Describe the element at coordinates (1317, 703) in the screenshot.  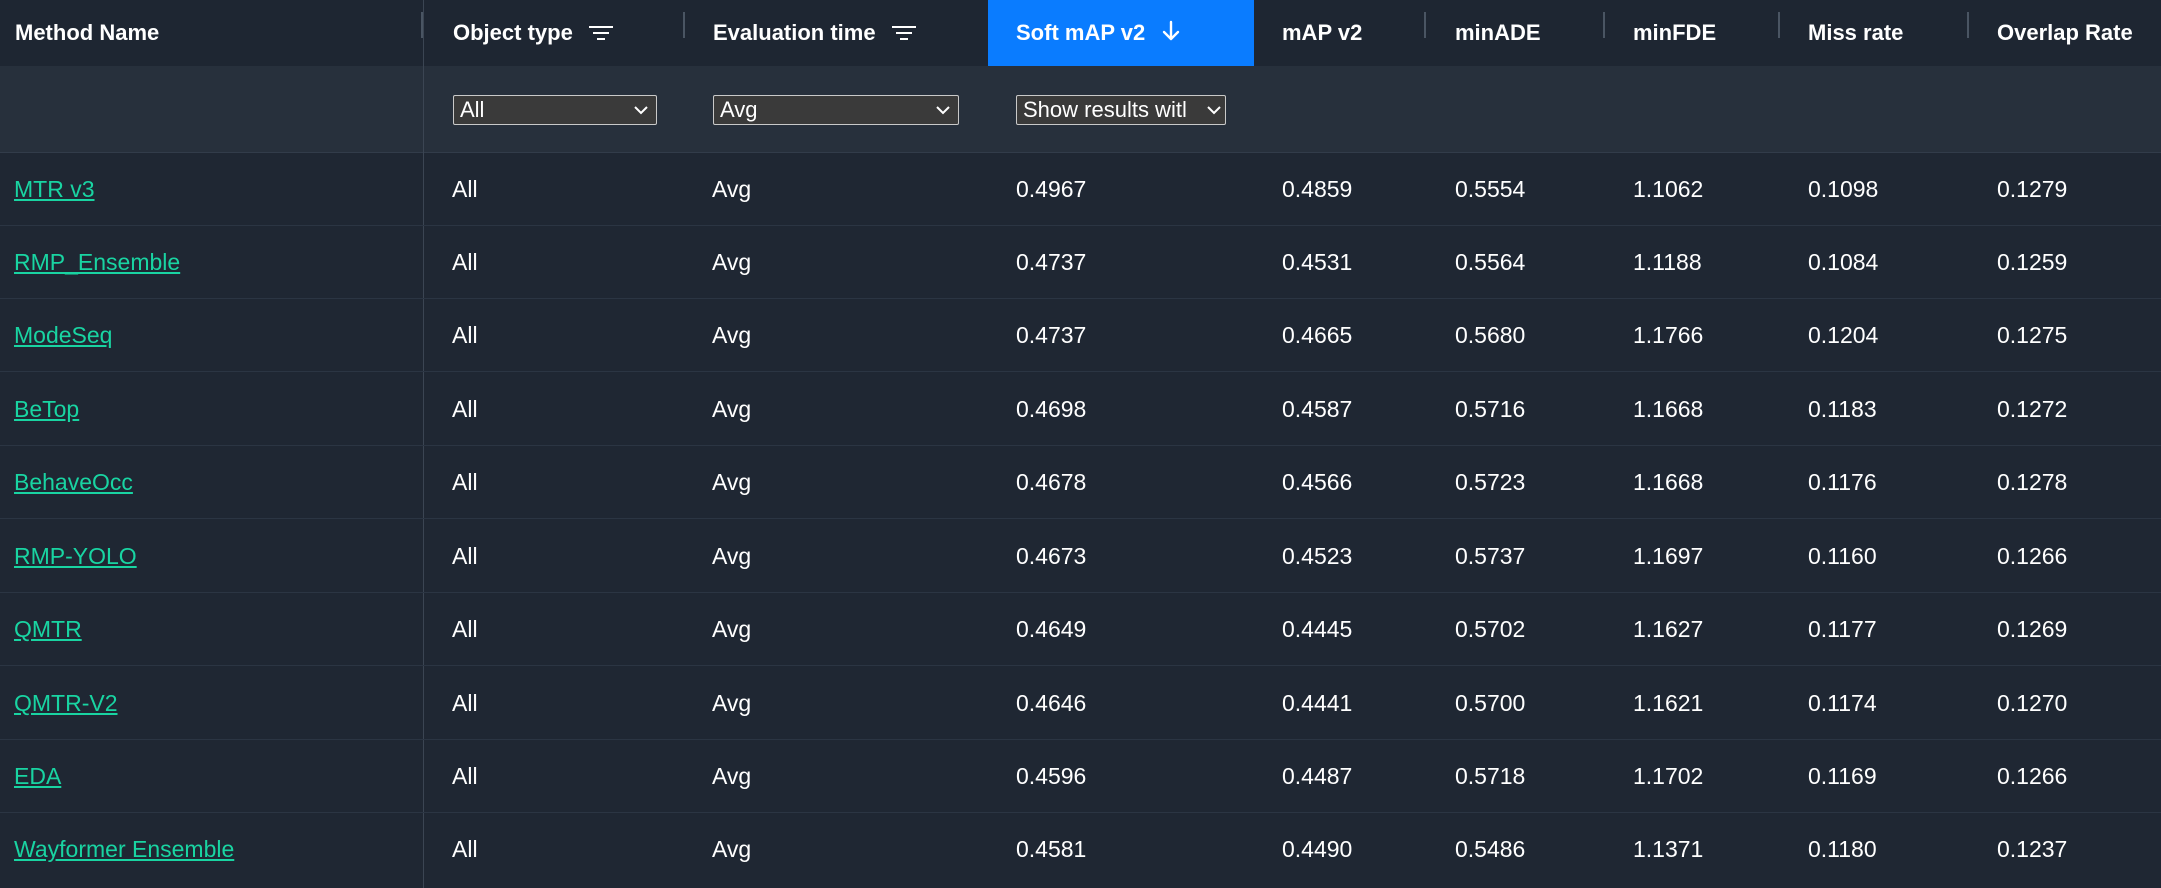
I see `map-v2-cell: 0.4441` at that location.